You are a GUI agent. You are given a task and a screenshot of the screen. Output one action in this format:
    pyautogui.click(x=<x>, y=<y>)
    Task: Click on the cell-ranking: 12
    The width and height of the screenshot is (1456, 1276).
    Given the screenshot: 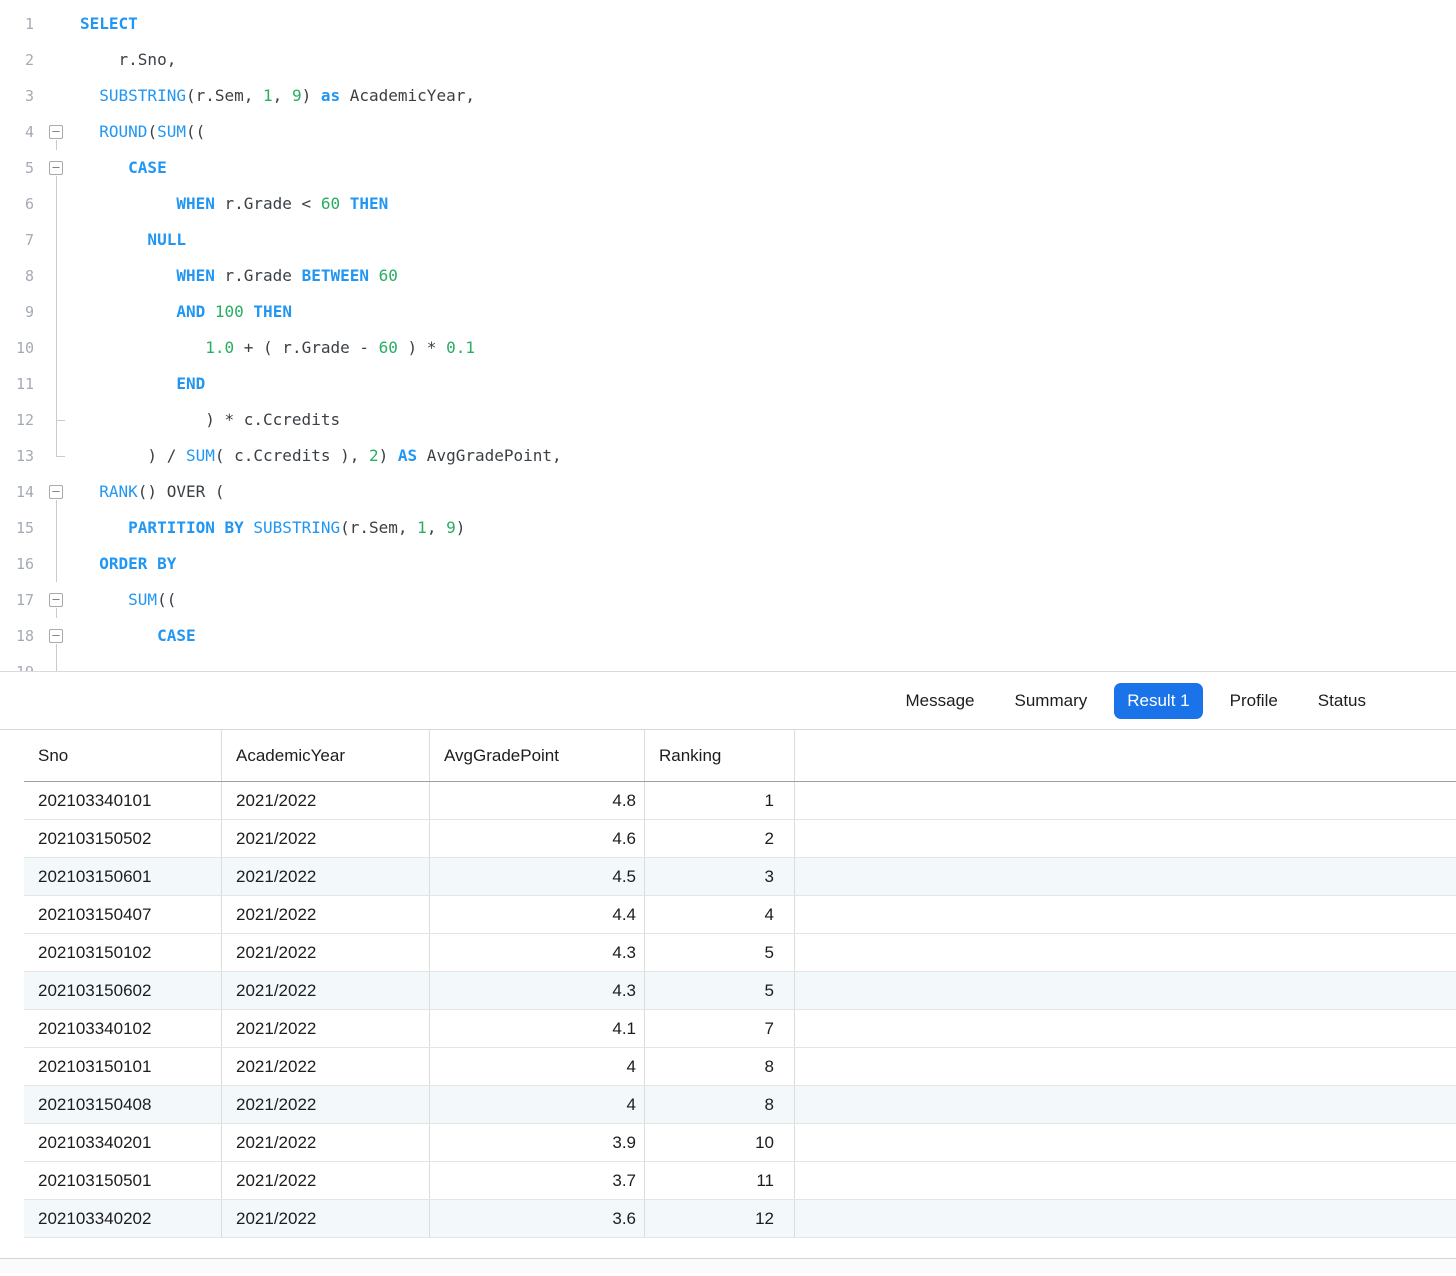 What is the action you would take?
    pyautogui.click(x=720, y=1218)
    